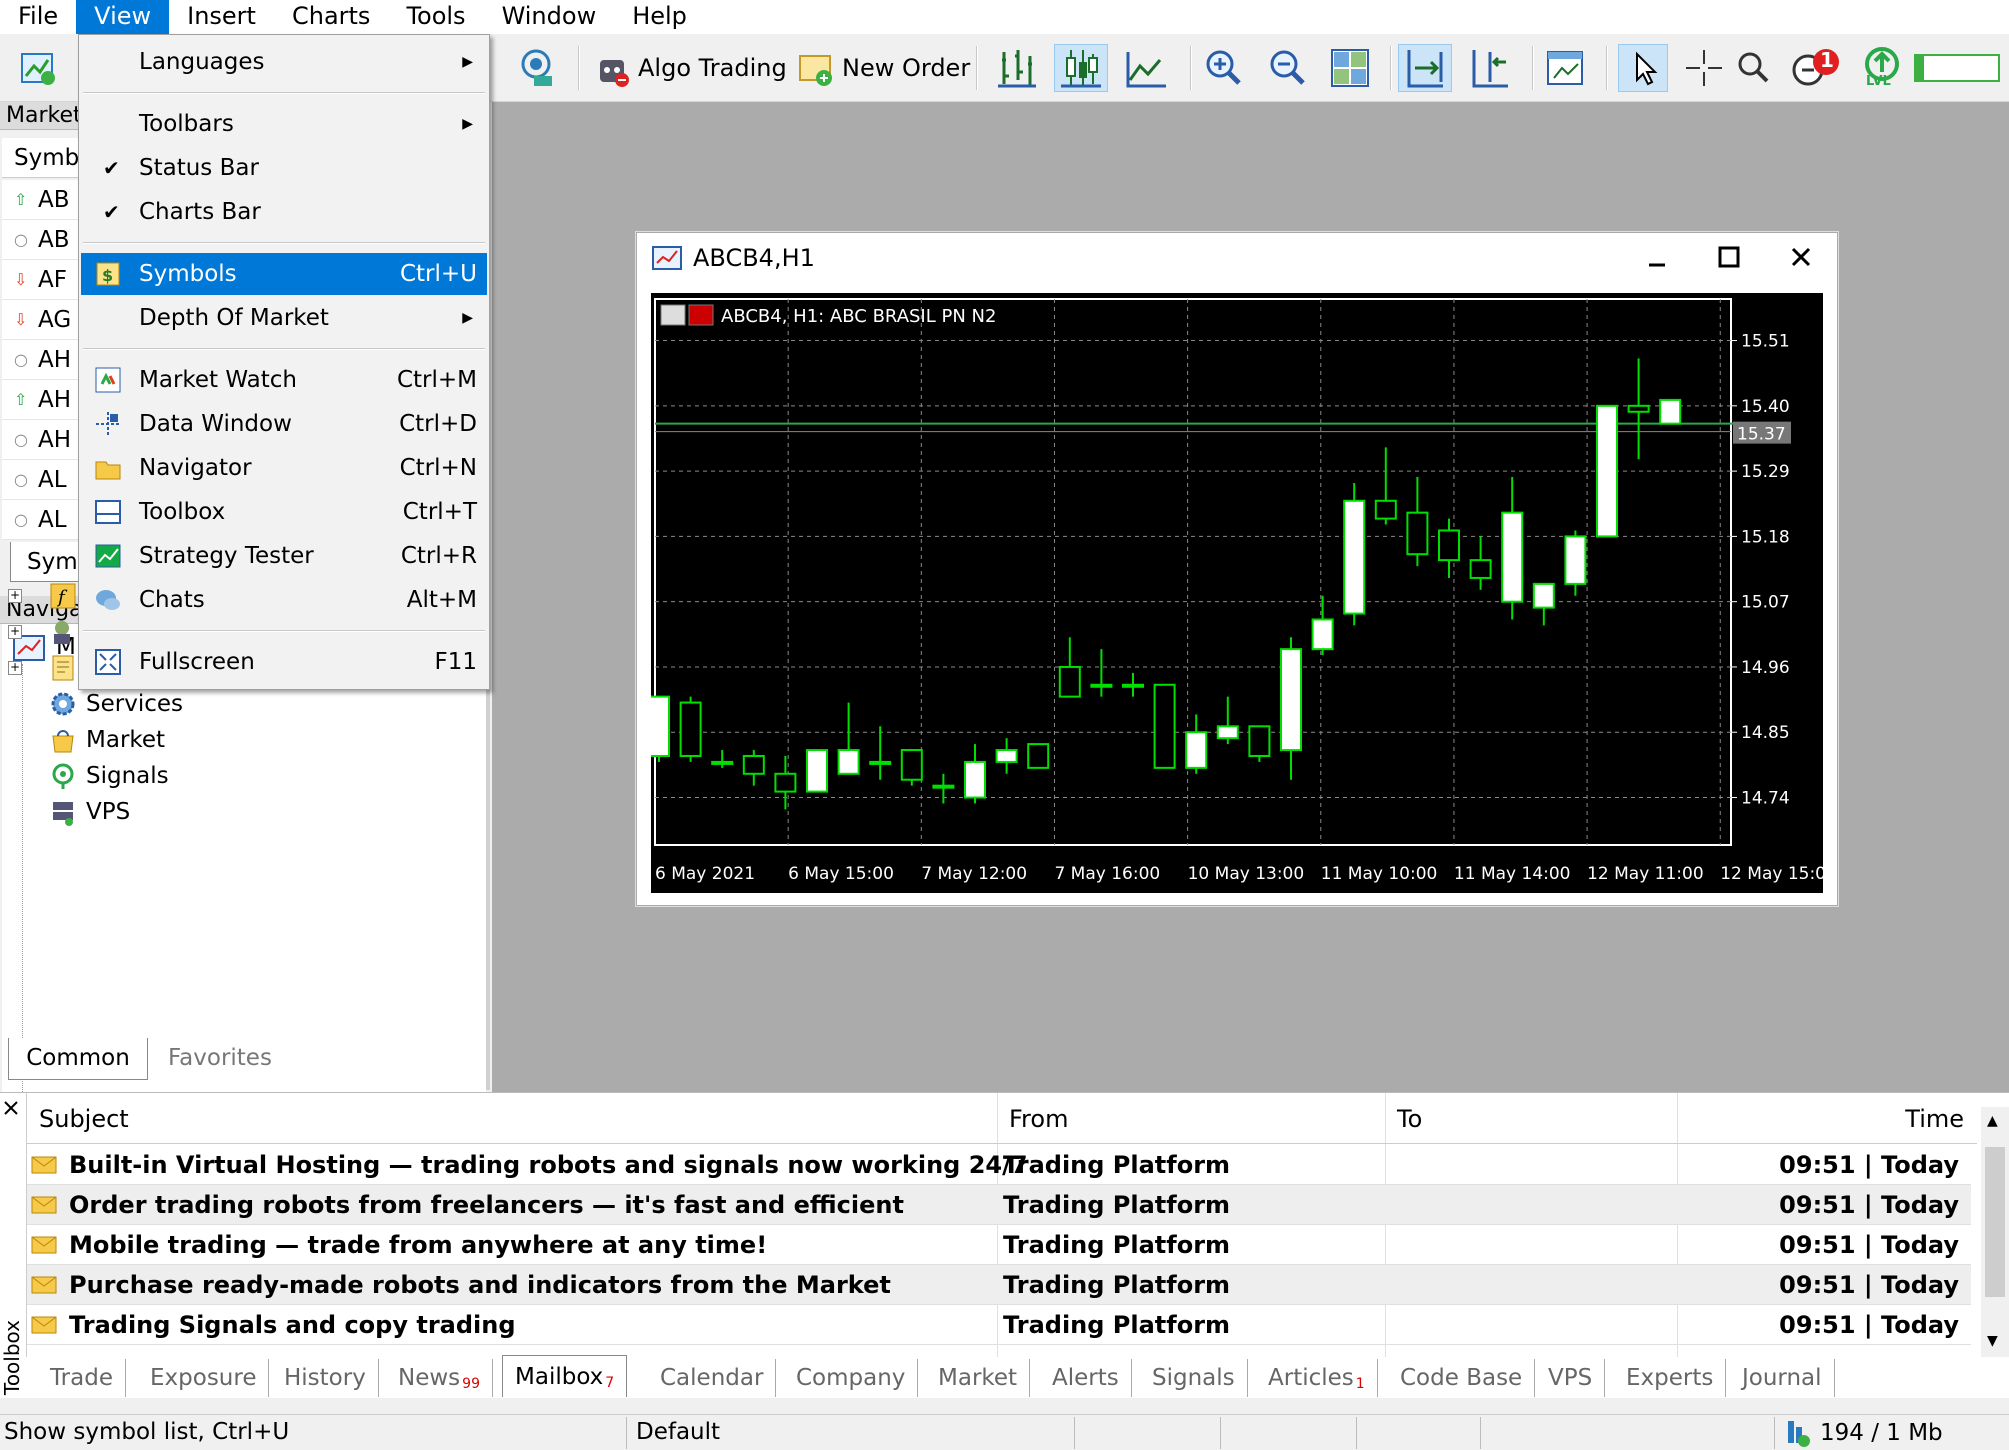 Image resolution: width=2009 pixels, height=1450 pixels. What do you see at coordinates (284, 349) in the screenshot?
I see `menu-separator` at bounding box center [284, 349].